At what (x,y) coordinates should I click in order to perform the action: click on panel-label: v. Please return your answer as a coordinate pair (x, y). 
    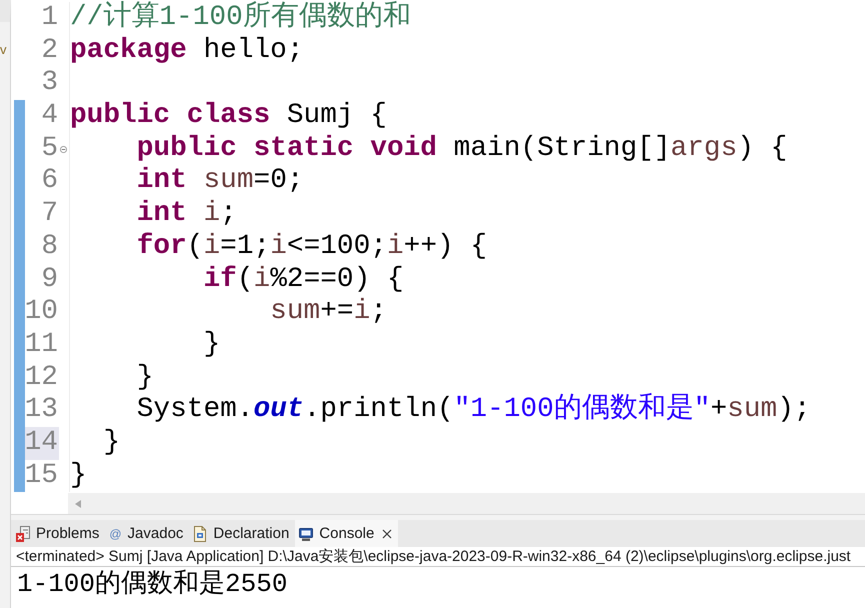
    Looking at the image, I should click on (4, 50).